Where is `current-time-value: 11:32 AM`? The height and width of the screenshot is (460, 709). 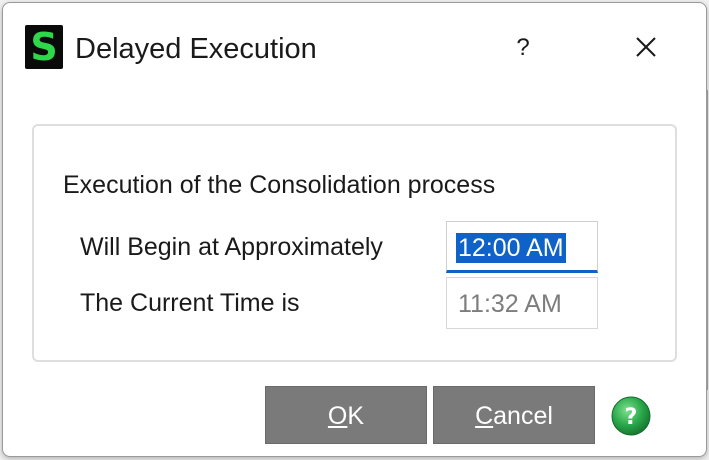 current-time-value: 11:32 AM is located at coordinates (510, 304).